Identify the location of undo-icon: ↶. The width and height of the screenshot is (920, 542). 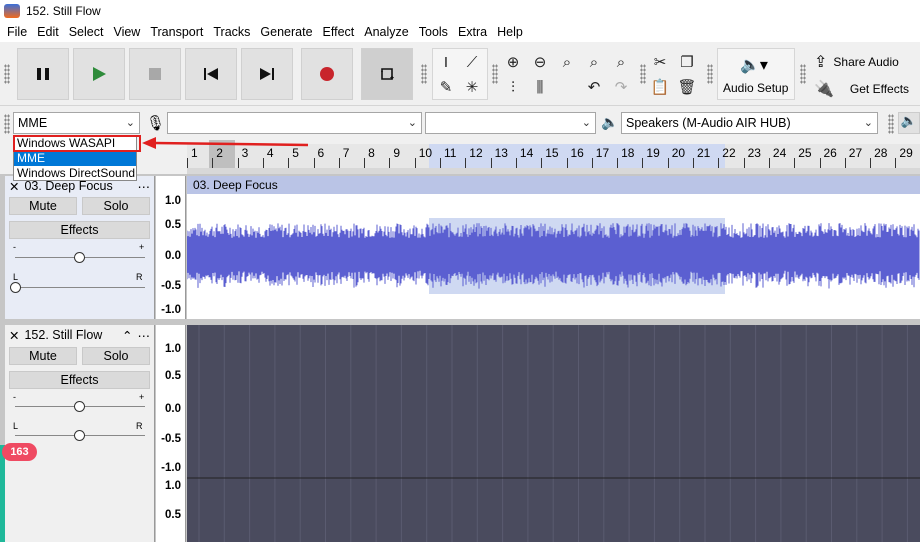
(594, 87).